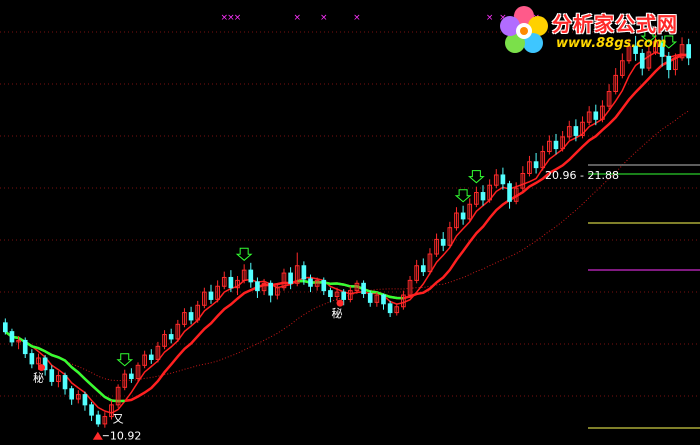 This screenshot has width=700, height=445. I want to click on range-price-label: 20.96 - 21.88, so click(582, 175).